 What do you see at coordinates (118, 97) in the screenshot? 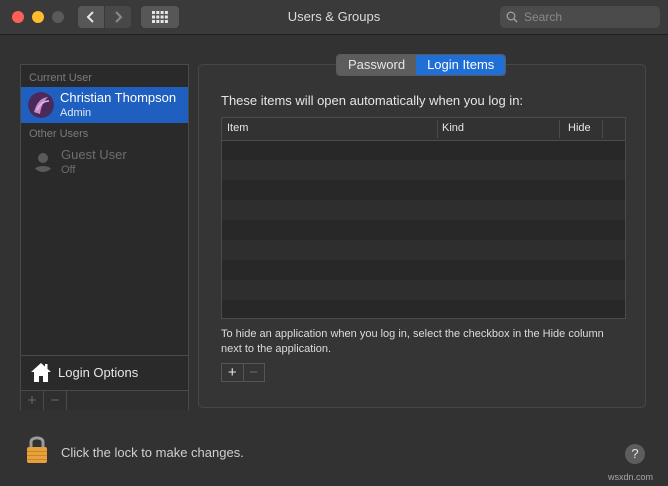
I see `user-name: Christian Thompson` at bounding box center [118, 97].